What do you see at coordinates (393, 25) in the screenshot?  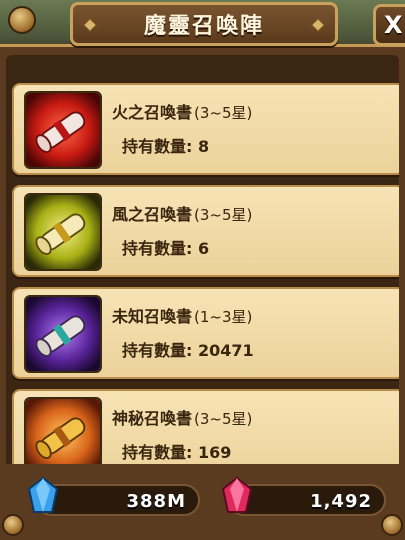 I see `close-icon: X` at bounding box center [393, 25].